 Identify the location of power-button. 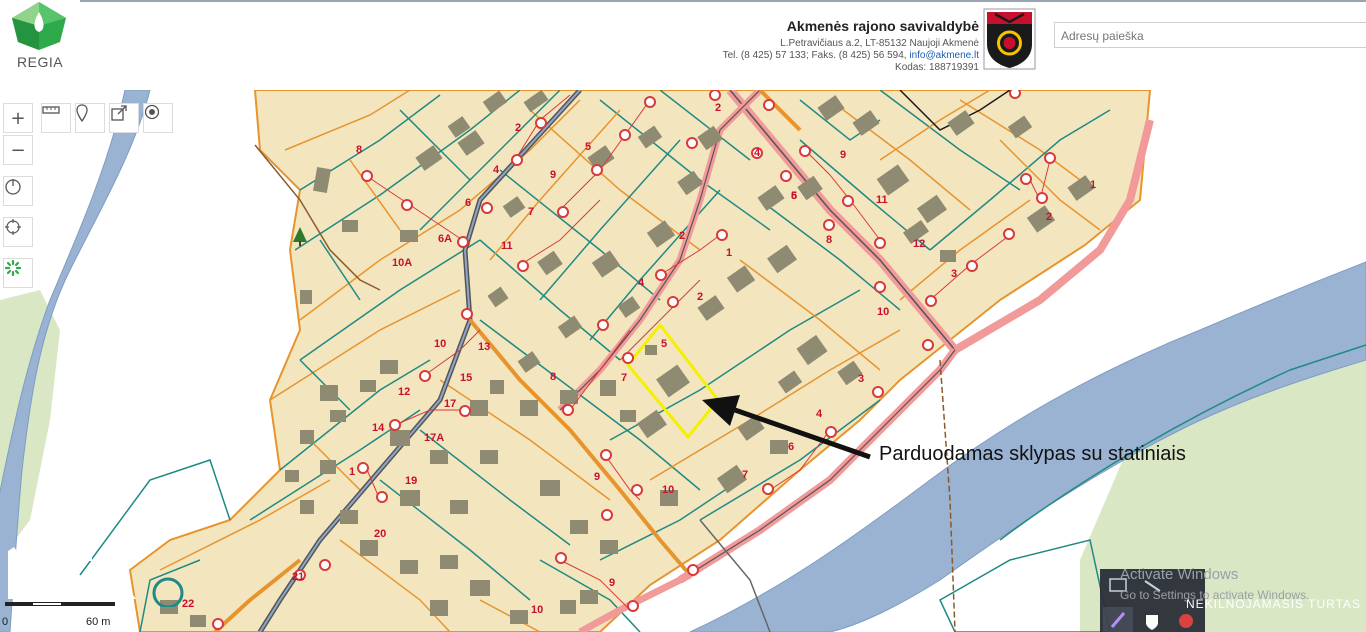
(18, 191).